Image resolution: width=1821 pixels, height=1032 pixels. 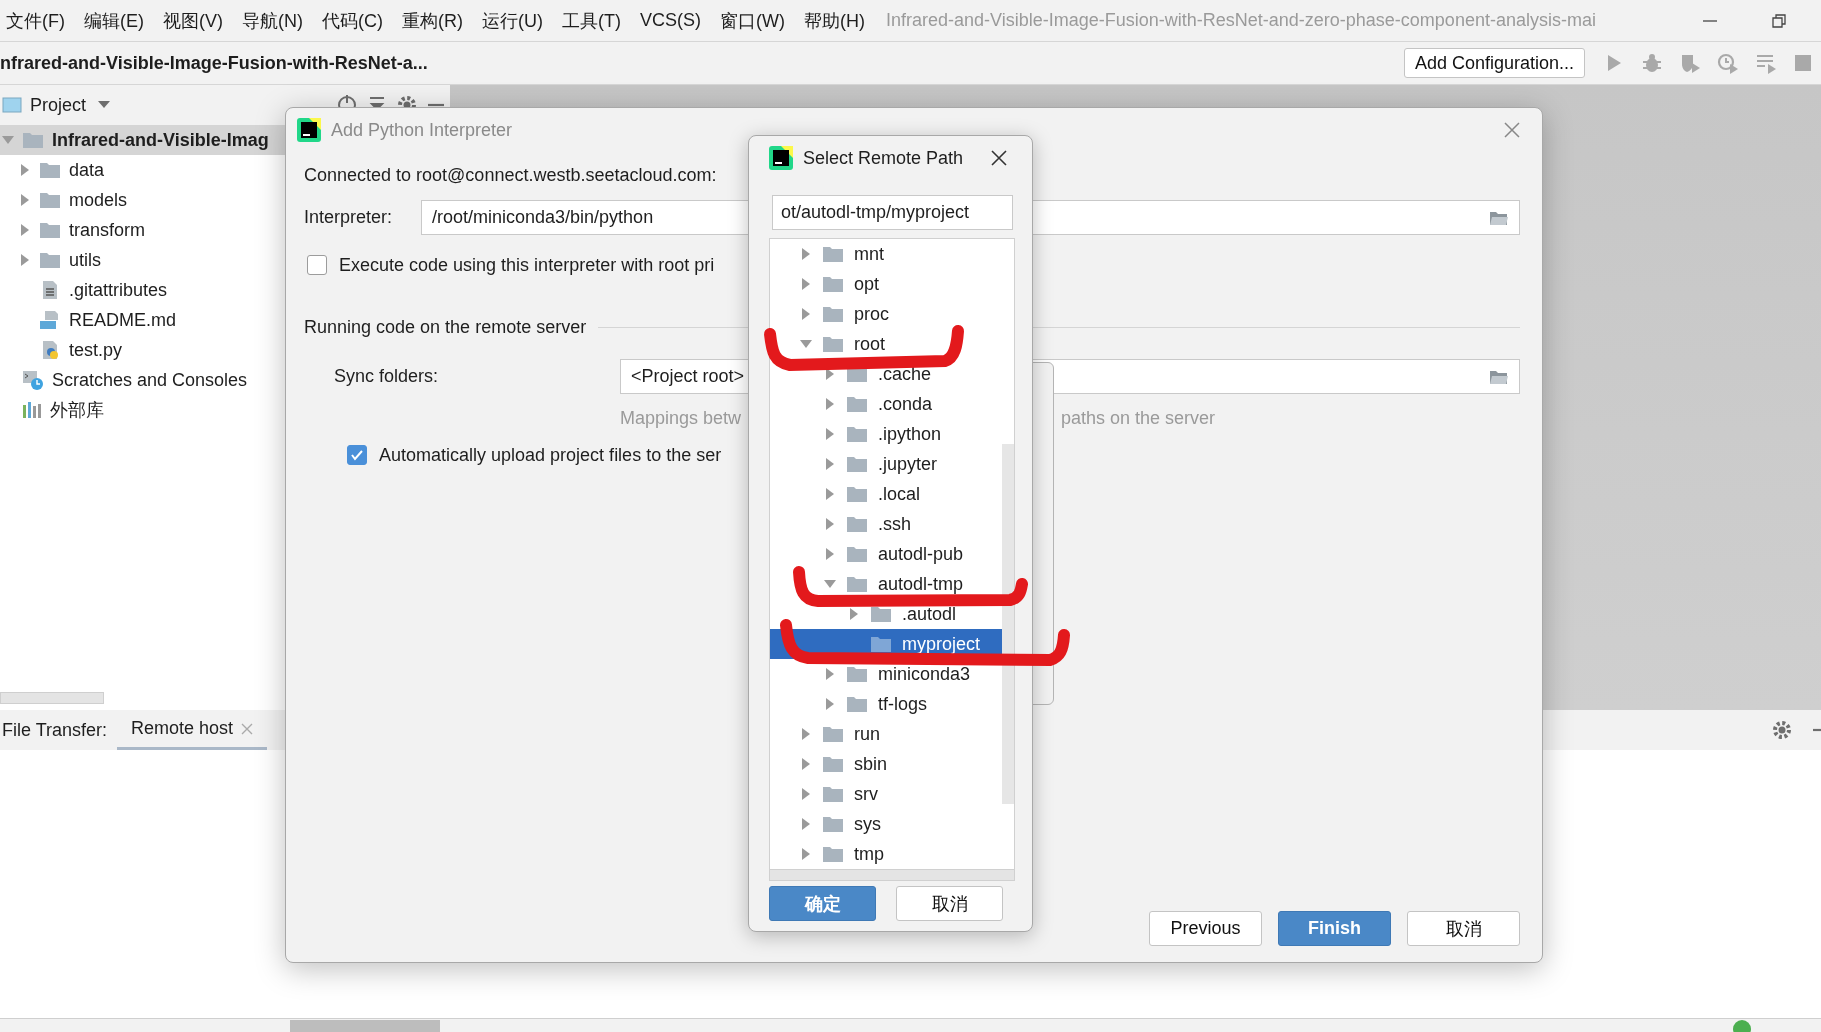 What do you see at coordinates (886, 494) in the screenshot?
I see `tree-item: .local` at bounding box center [886, 494].